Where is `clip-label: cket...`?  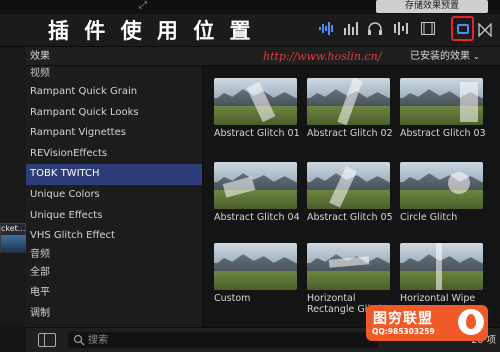 clip-label: cket... is located at coordinates (13, 228).